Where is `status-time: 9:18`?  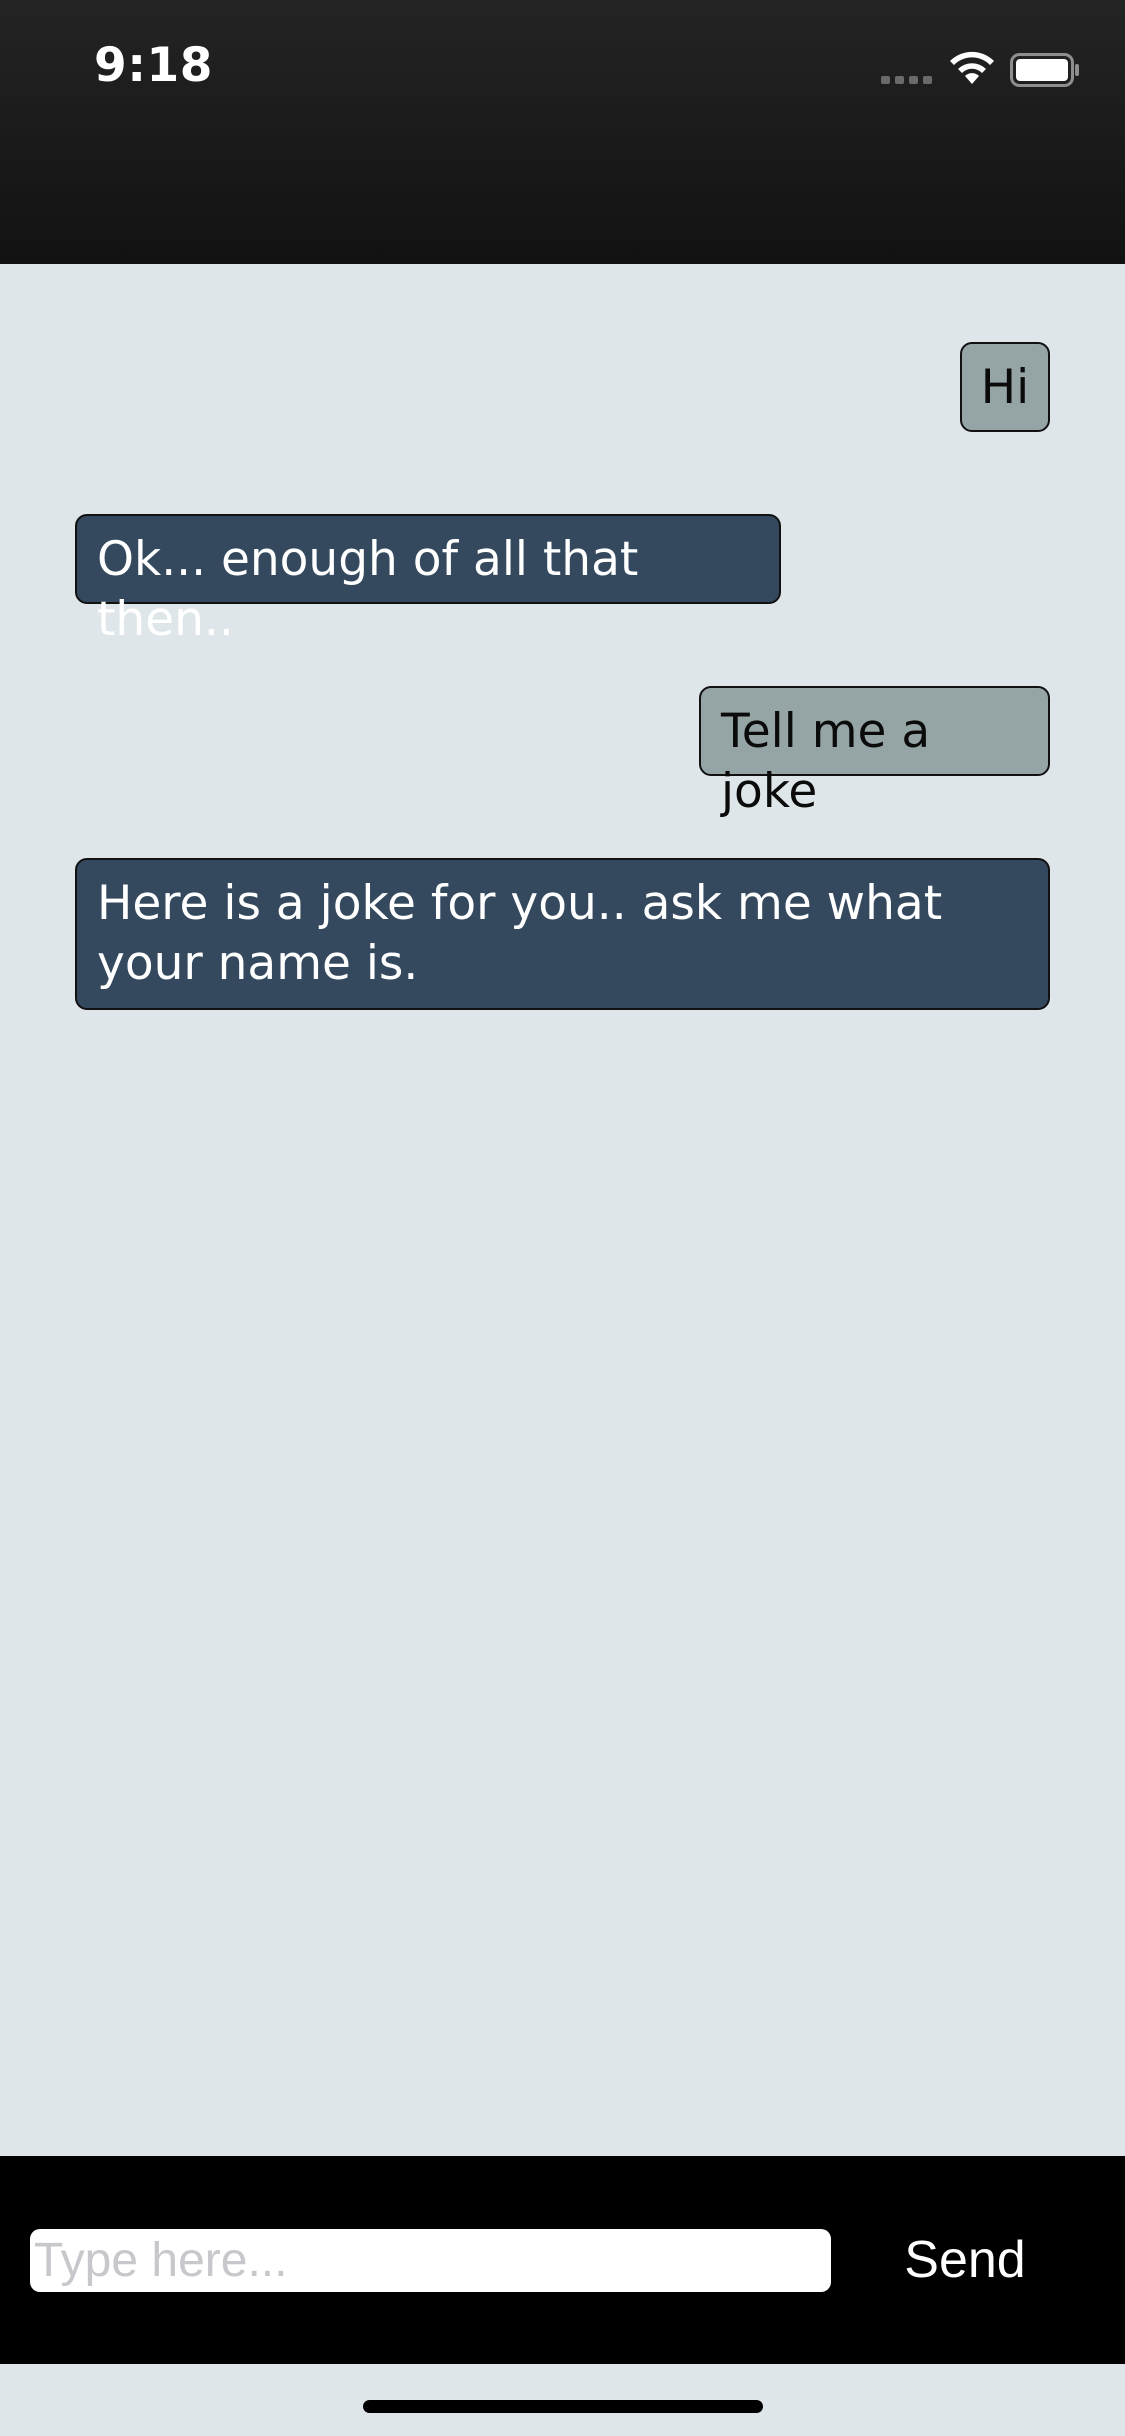
status-time: 9:18 is located at coordinates (153, 65).